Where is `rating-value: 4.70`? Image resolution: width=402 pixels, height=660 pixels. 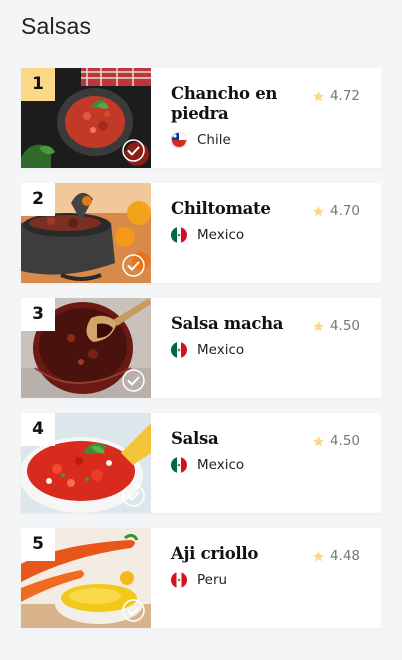 rating-value: 4.70 is located at coordinates (344, 211).